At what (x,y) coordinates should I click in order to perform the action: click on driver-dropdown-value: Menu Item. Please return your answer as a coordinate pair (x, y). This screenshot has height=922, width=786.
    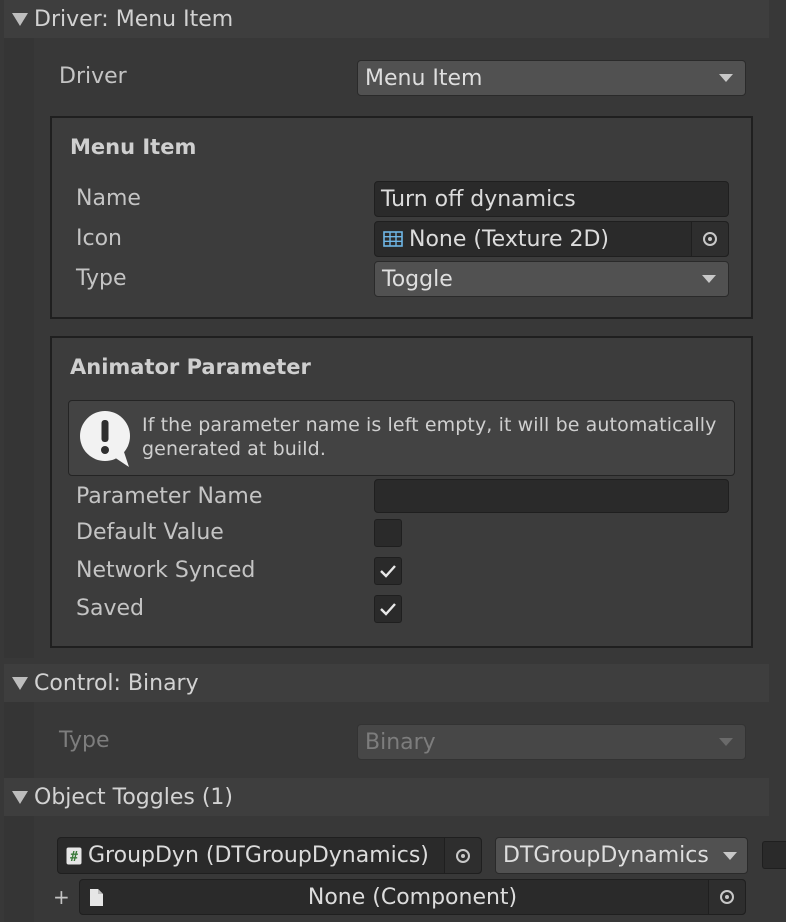
    Looking at the image, I should click on (424, 78).